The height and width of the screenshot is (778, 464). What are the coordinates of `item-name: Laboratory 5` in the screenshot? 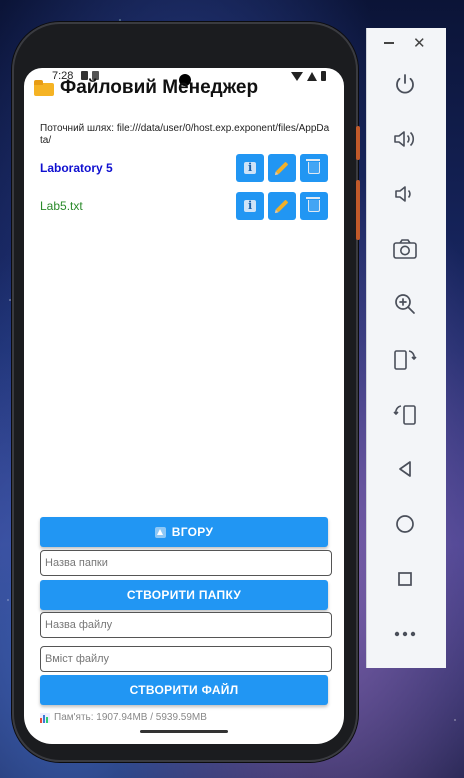 It's located at (136, 168).